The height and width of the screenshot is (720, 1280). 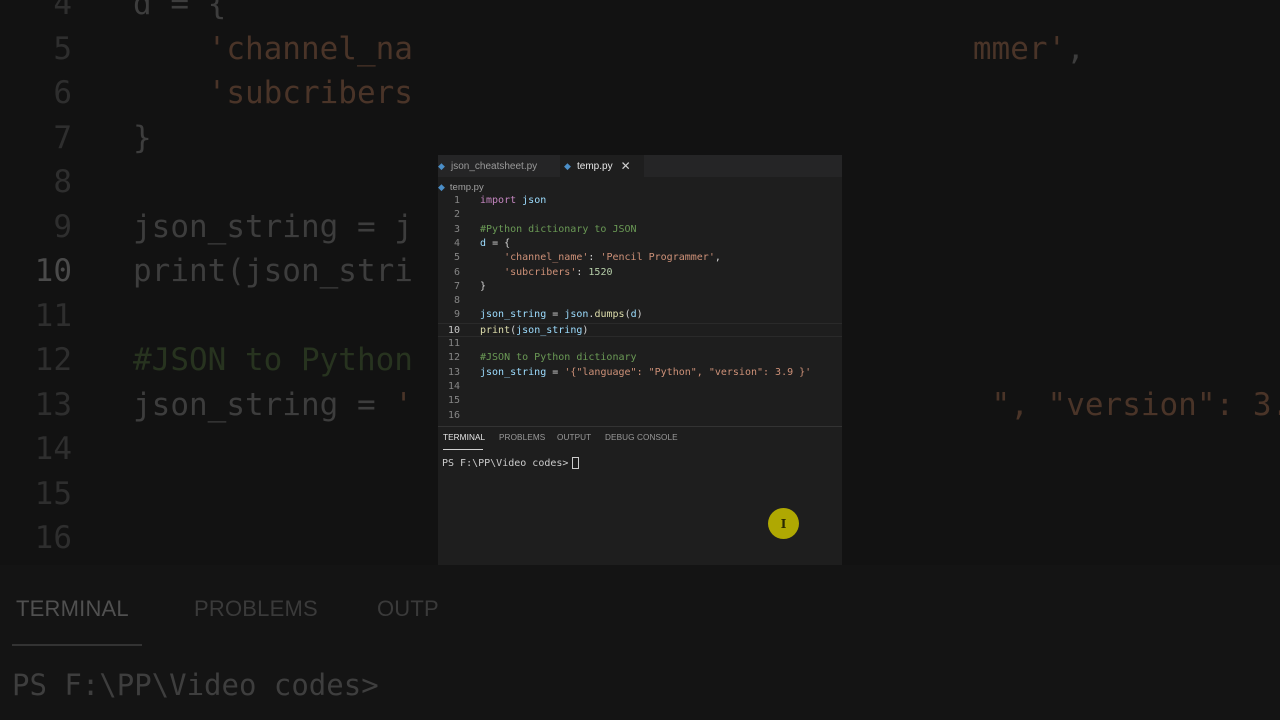 I want to click on code-line: 6 'subcribers': 1520, so click(x=640, y=273).